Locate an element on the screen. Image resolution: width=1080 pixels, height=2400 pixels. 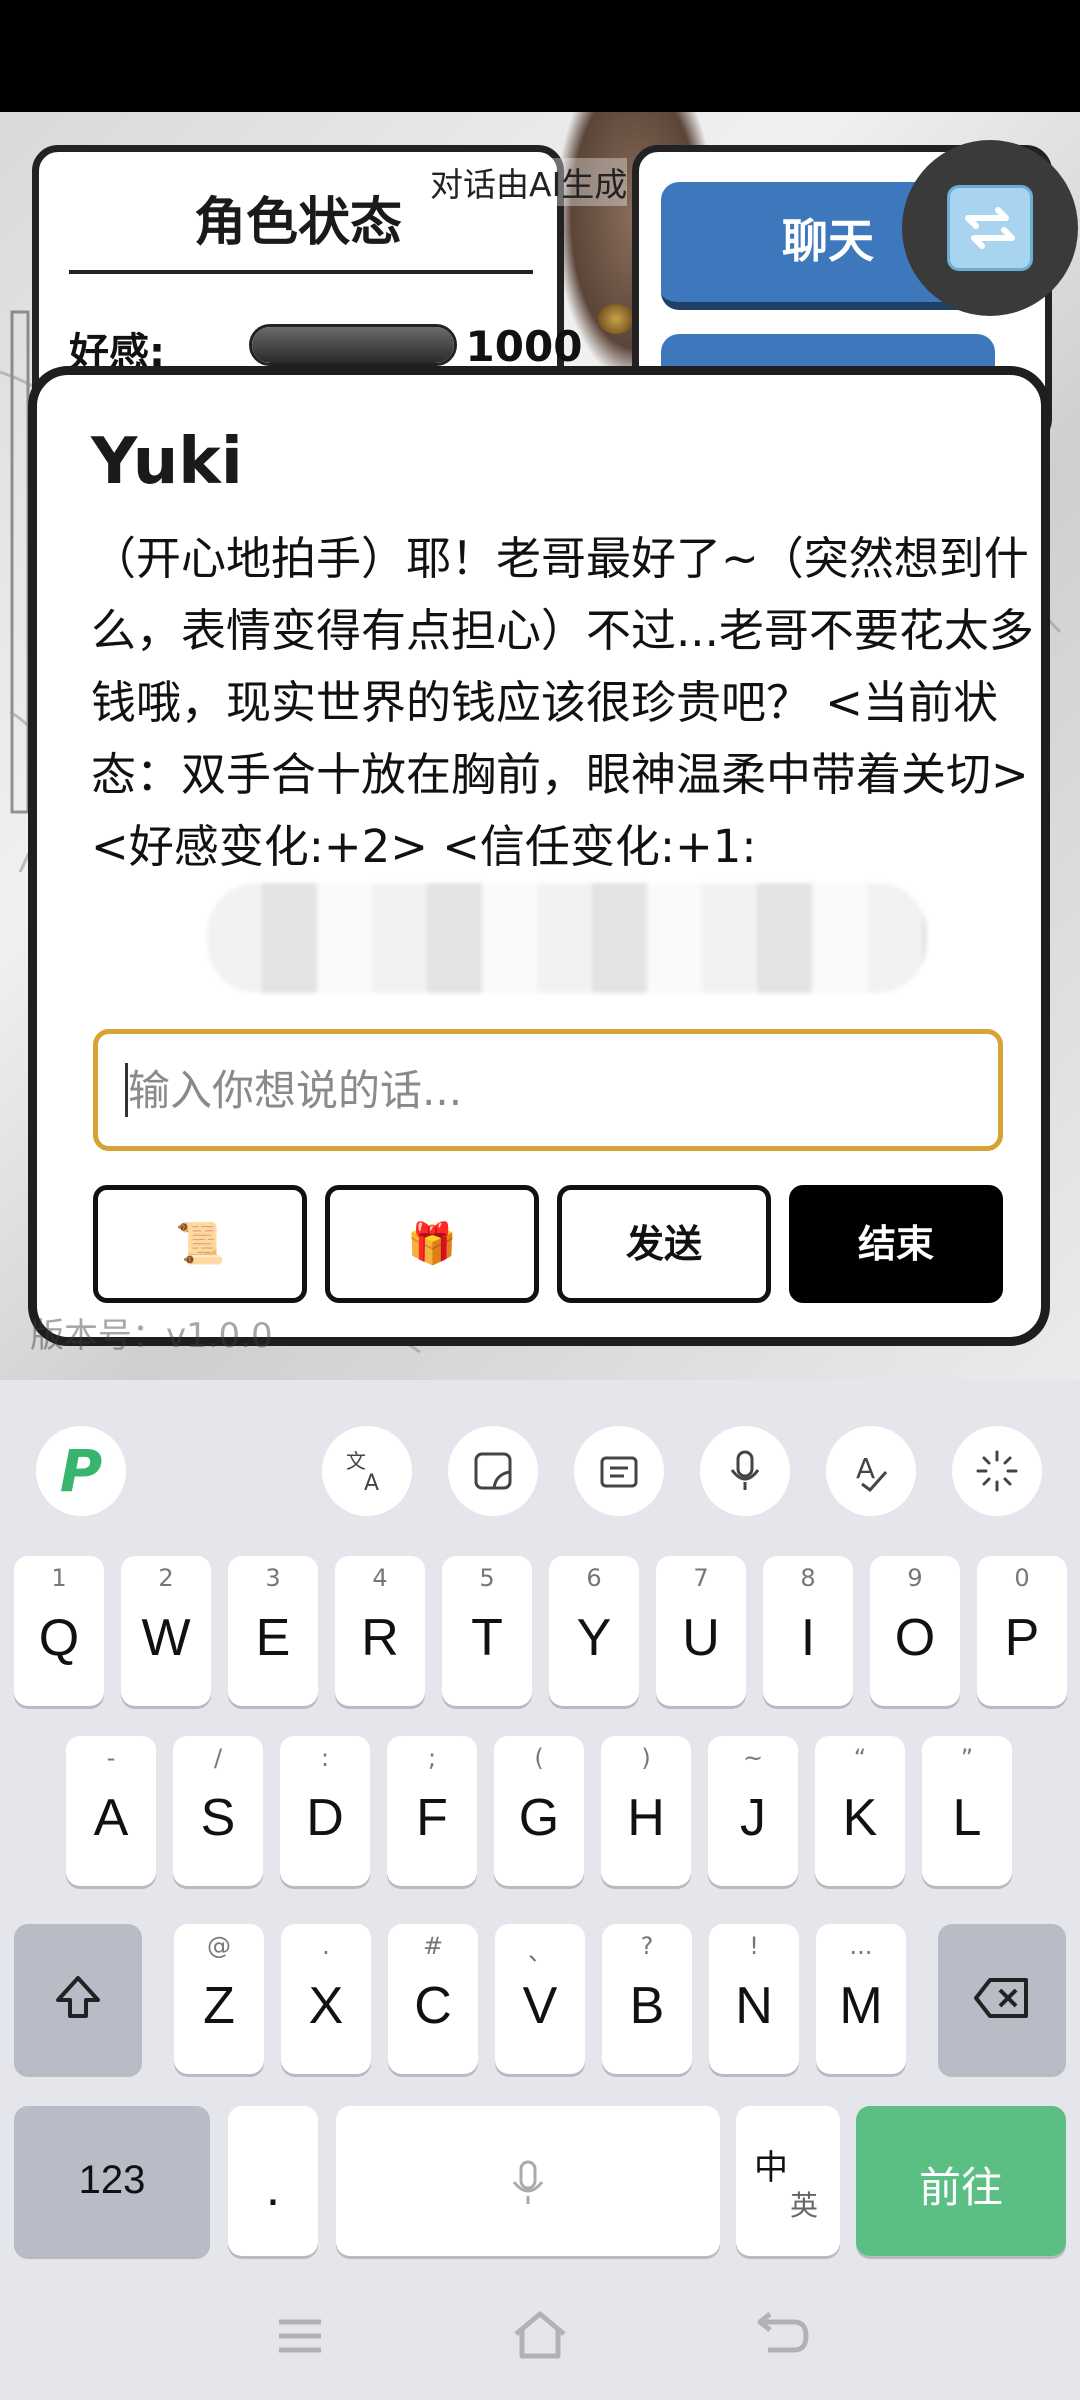
key-x: .X is located at coordinates (326, 1999).